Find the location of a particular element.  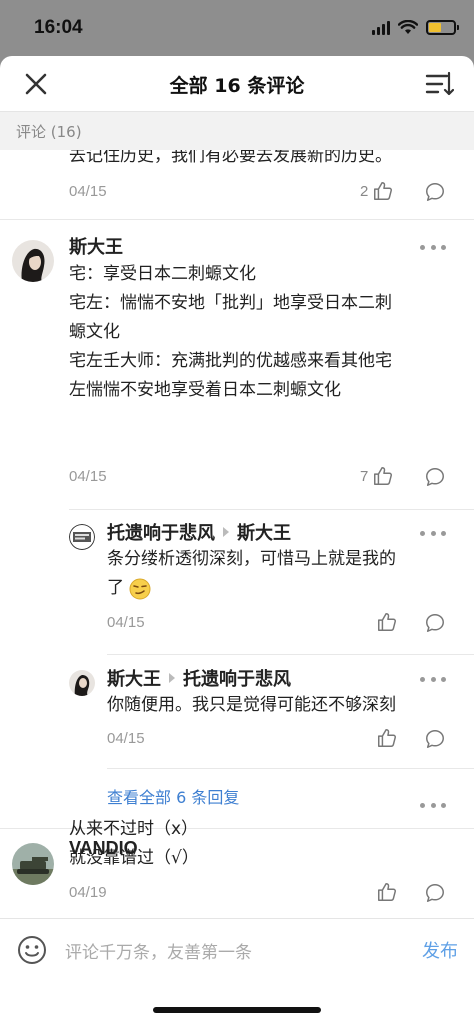

comment-line-with-emoji: 了 is located at coordinates (251, 588).